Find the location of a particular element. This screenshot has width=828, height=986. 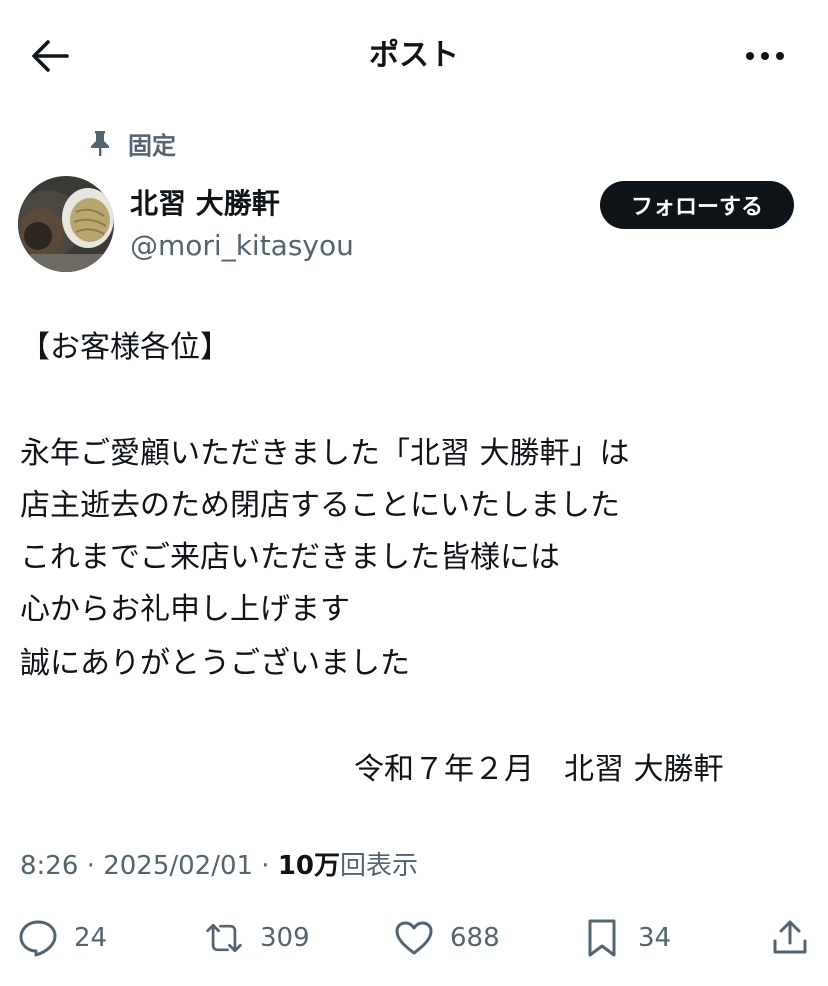

reply-count: 24 is located at coordinates (91, 938).